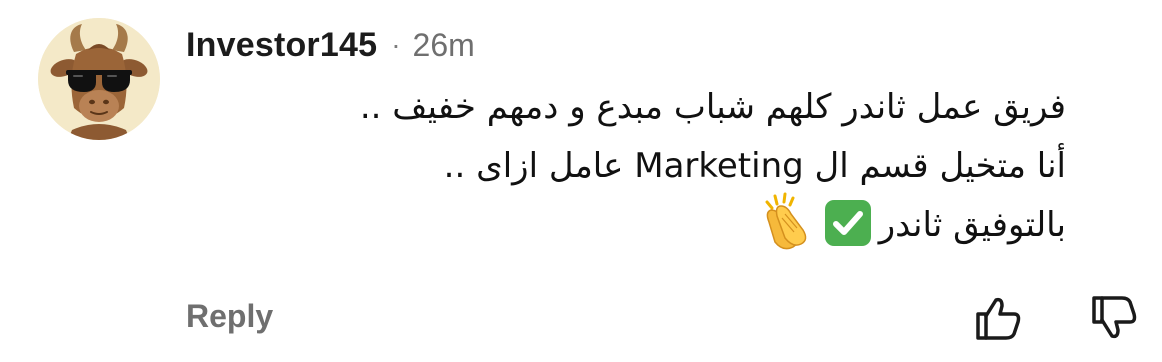 The image size is (1162, 362). Describe the element at coordinates (281, 45) in the screenshot. I see `username-link: Investor145` at that location.